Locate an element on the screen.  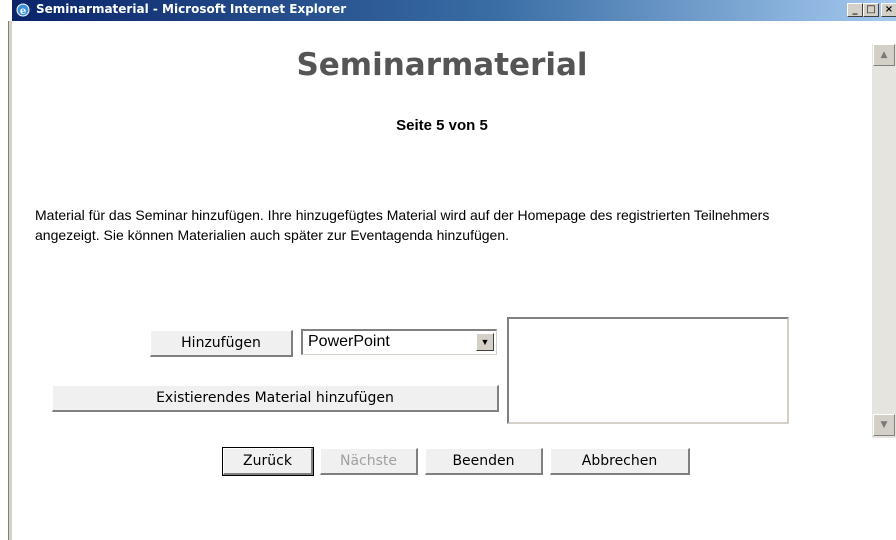
scroll-up-button: ▲ is located at coordinates (884, 55).